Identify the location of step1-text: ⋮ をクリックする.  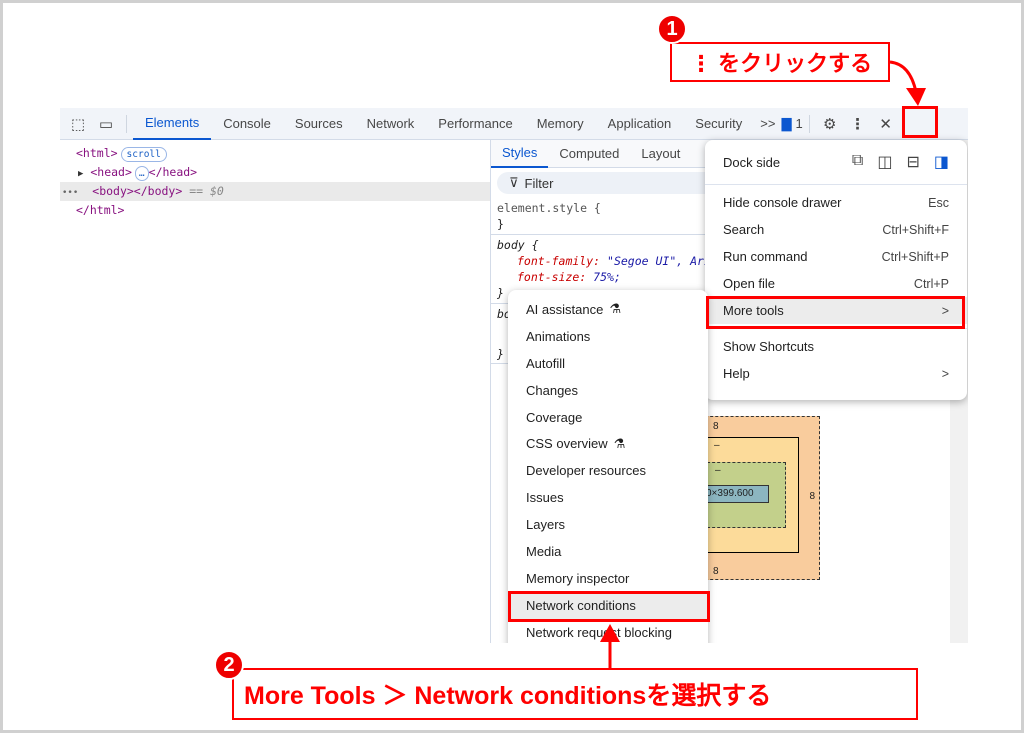
(781, 63).